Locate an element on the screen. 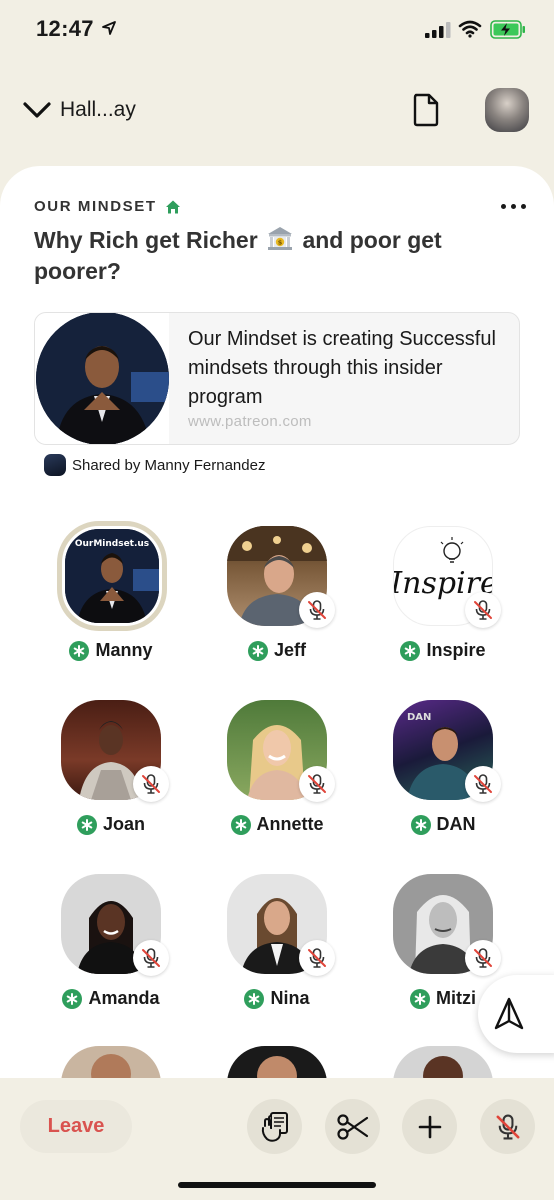  clip-button is located at coordinates (352, 1126).